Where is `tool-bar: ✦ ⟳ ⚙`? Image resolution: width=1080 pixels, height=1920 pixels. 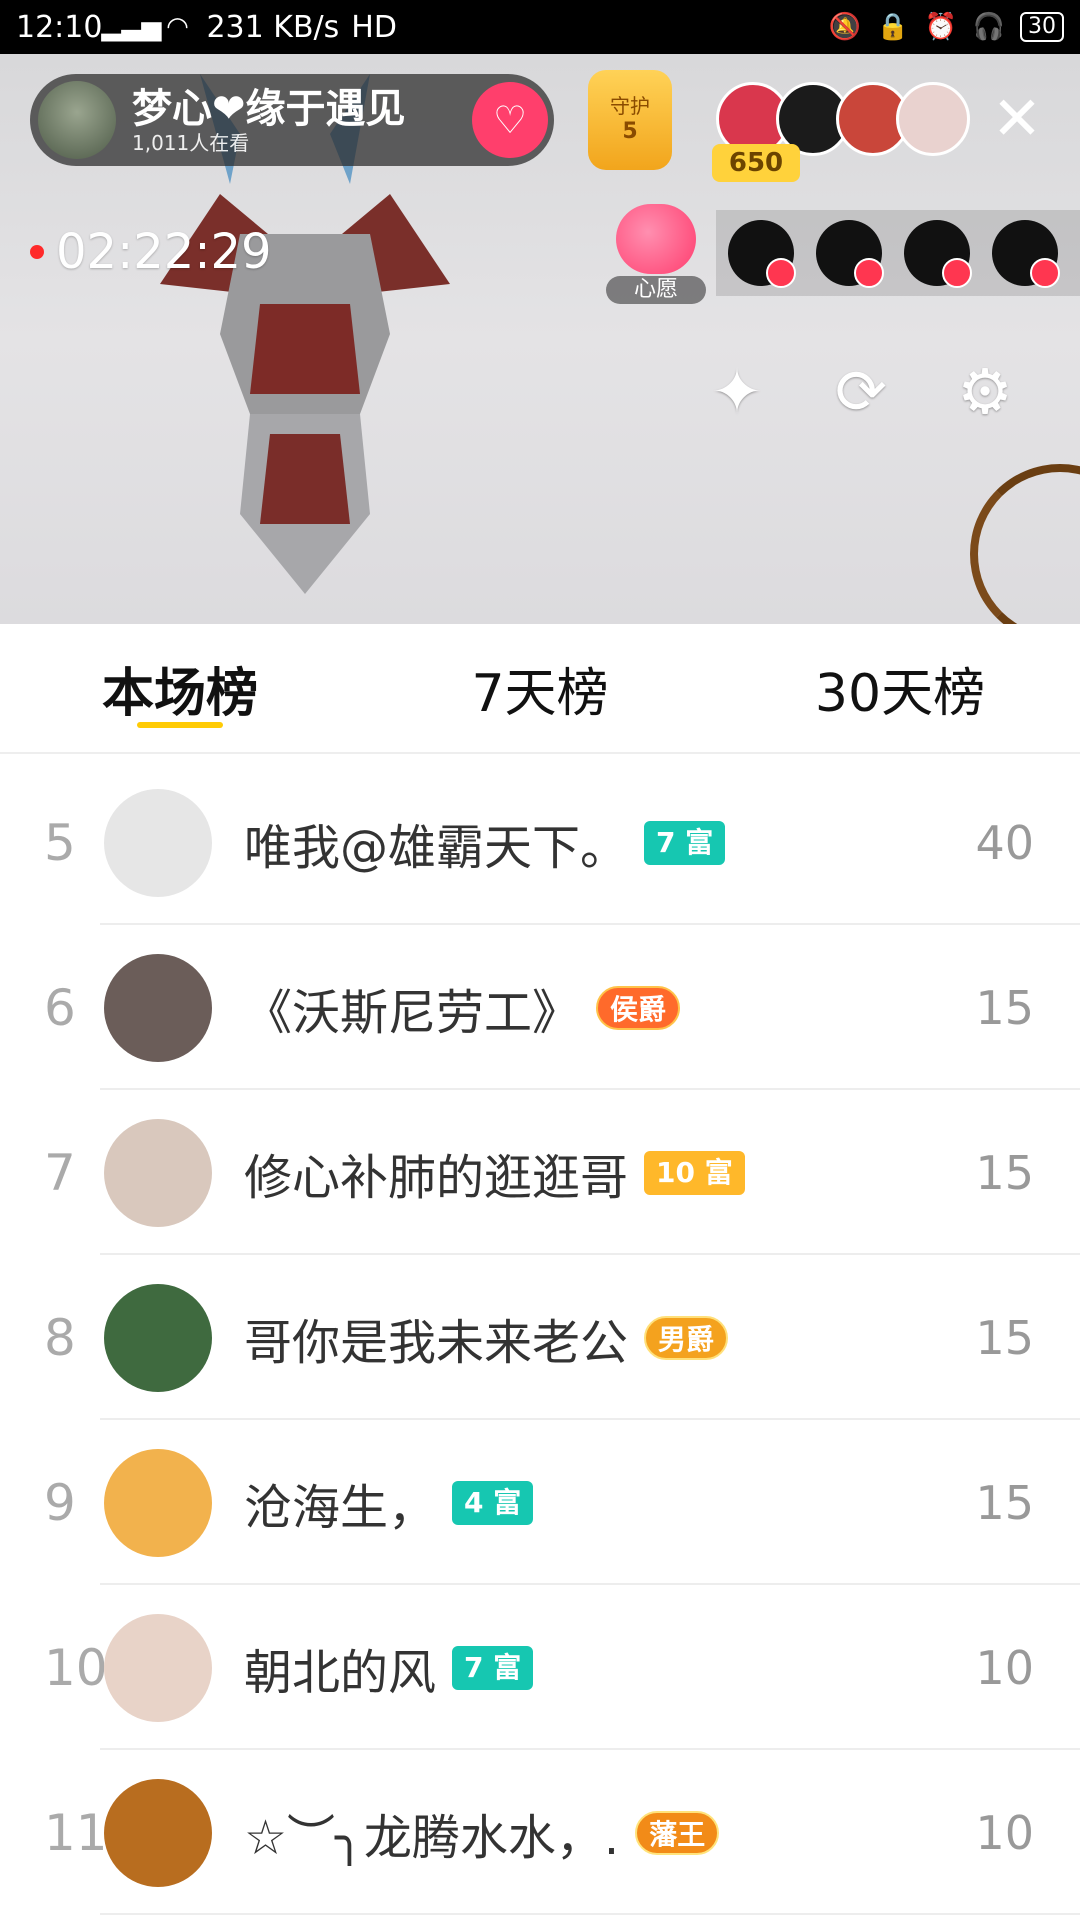
tool-bar: ✦ ⟳ ⚙ is located at coordinates (861, 391).